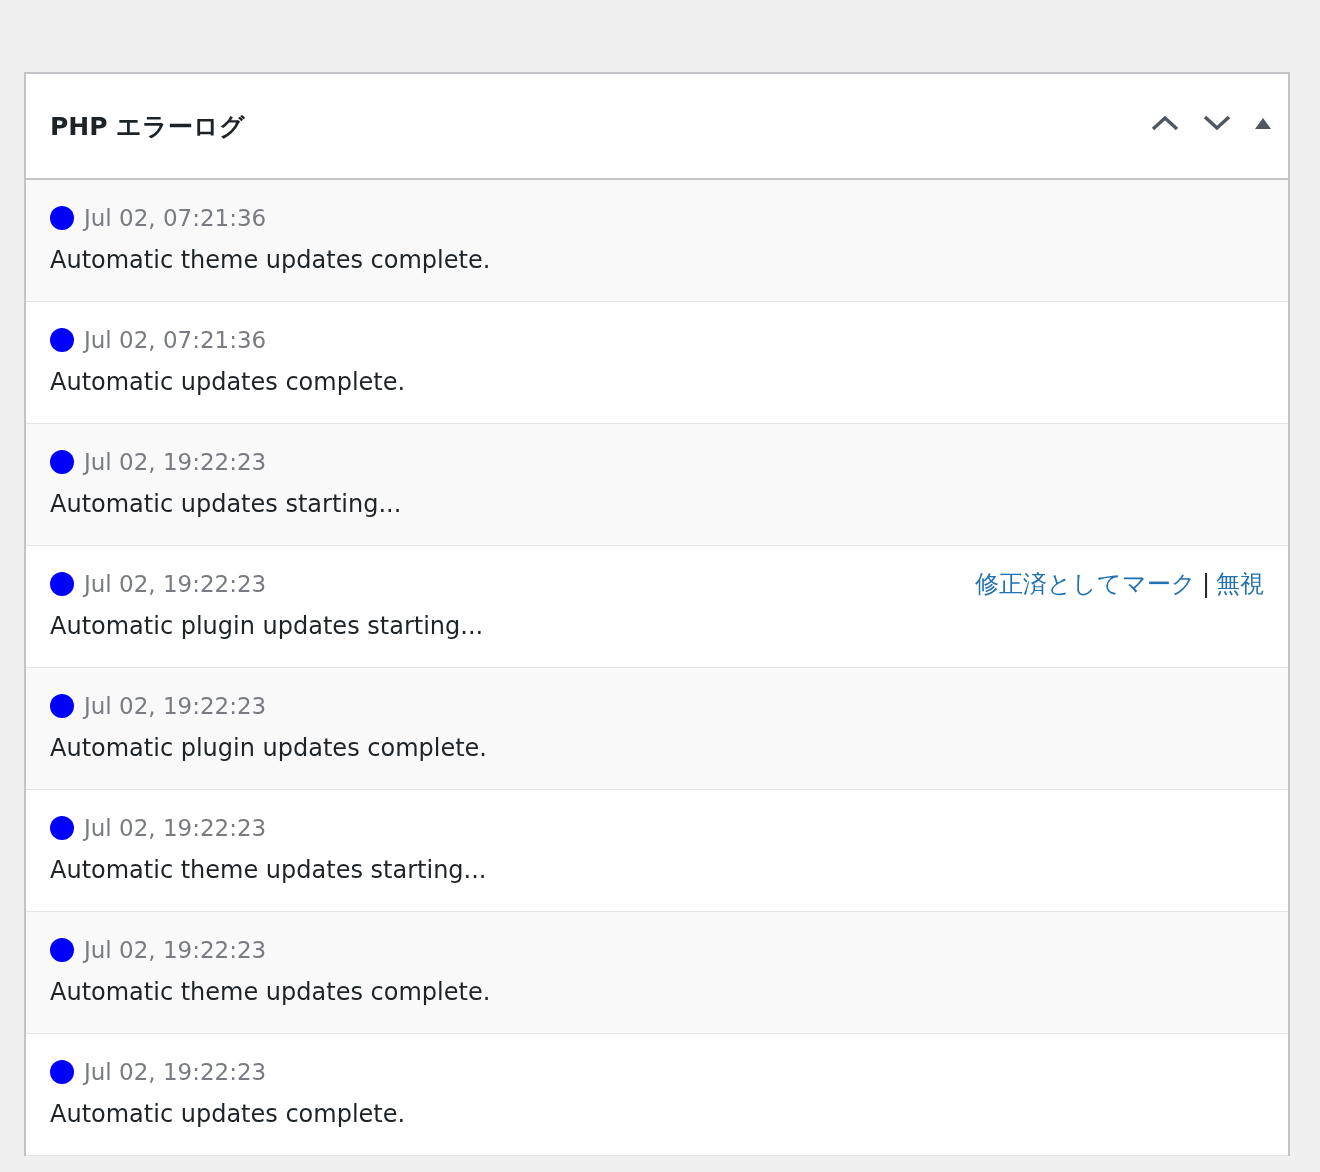 The image size is (1320, 1172). Describe the element at coordinates (269, 748) in the screenshot. I see `entry-message: Automatic plugin updates complete.` at that location.